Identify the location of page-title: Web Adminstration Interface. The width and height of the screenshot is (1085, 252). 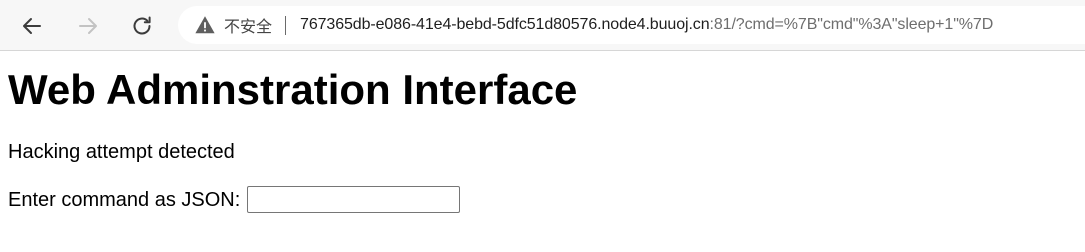
(293, 89).